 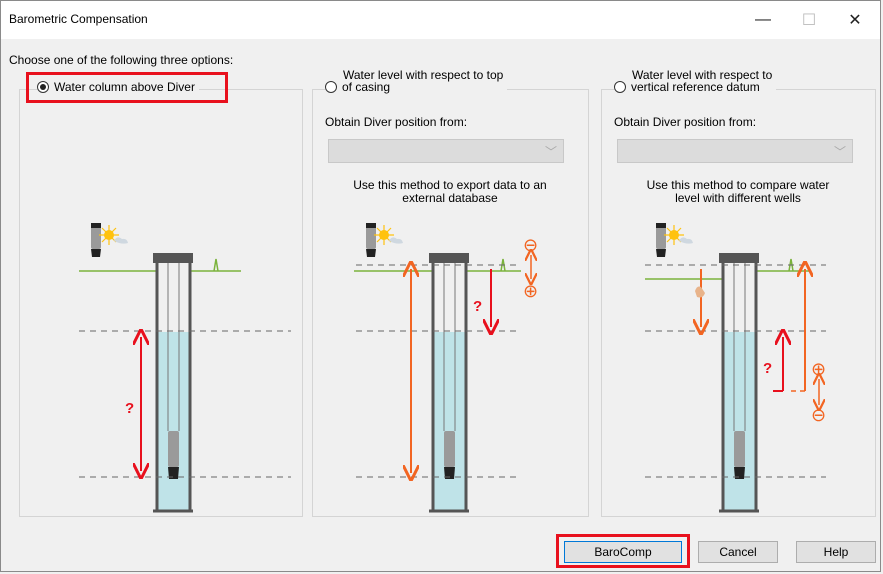 What do you see at coordinates (185, 367) in the screenshot?
I see `diagram-water-column: ?` at bounding box center [185, 367].